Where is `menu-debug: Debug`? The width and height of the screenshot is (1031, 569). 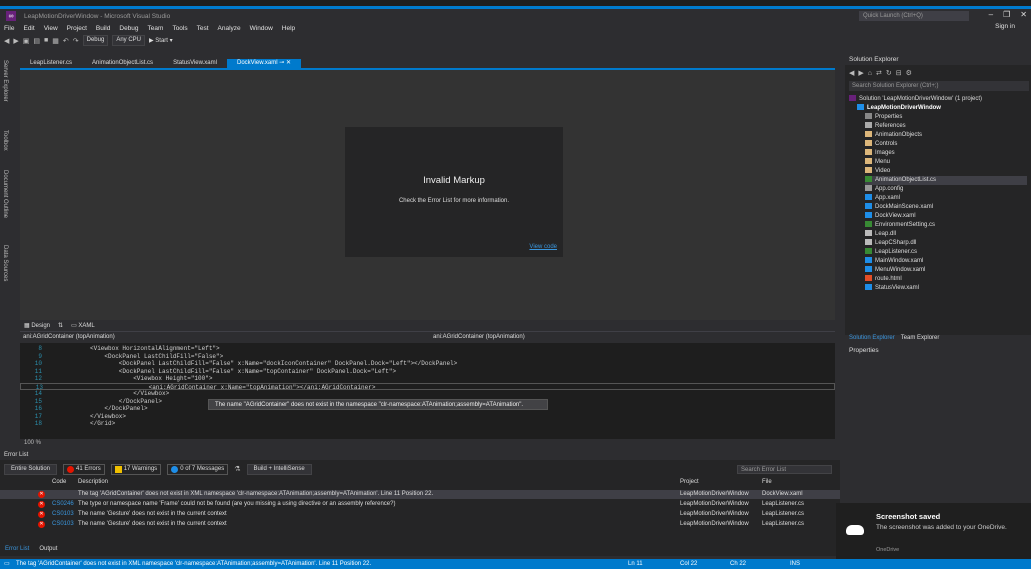 menu-debug: Debug is located at coordinates (128, 28).